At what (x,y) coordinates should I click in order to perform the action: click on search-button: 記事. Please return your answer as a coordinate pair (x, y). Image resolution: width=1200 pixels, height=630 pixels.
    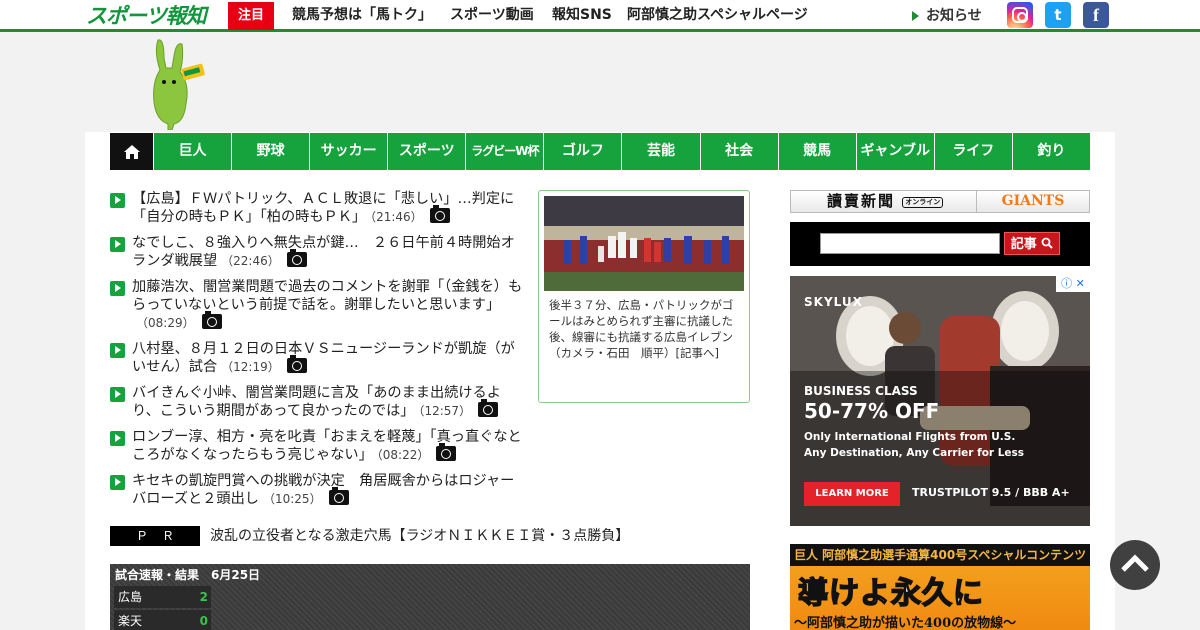
    Looking at the image, I should click on (1032, 243).